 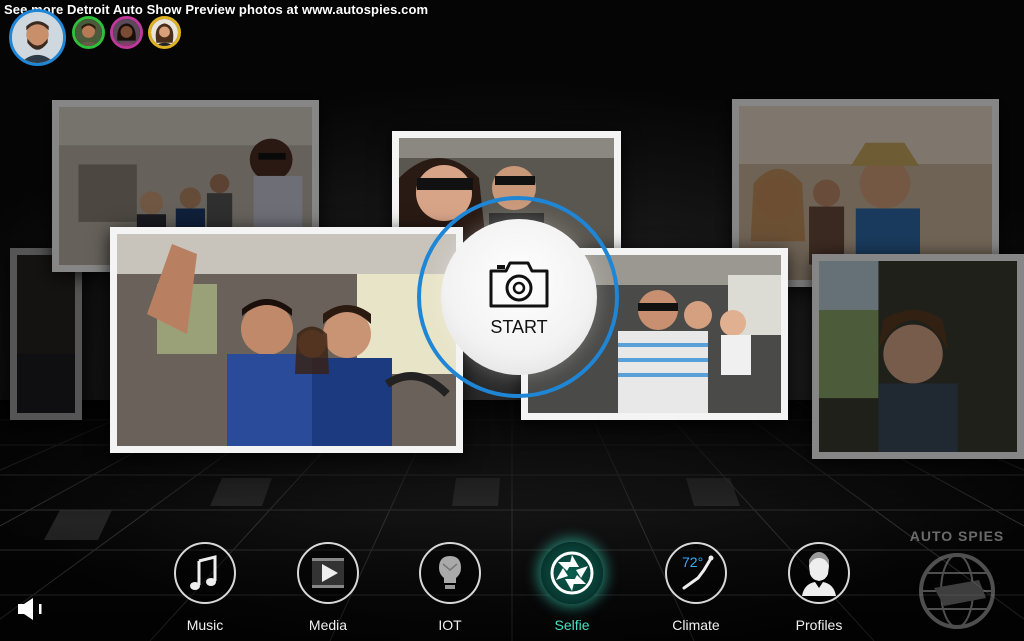 I want to click on music-note-icon, so click(x=203, y=572).